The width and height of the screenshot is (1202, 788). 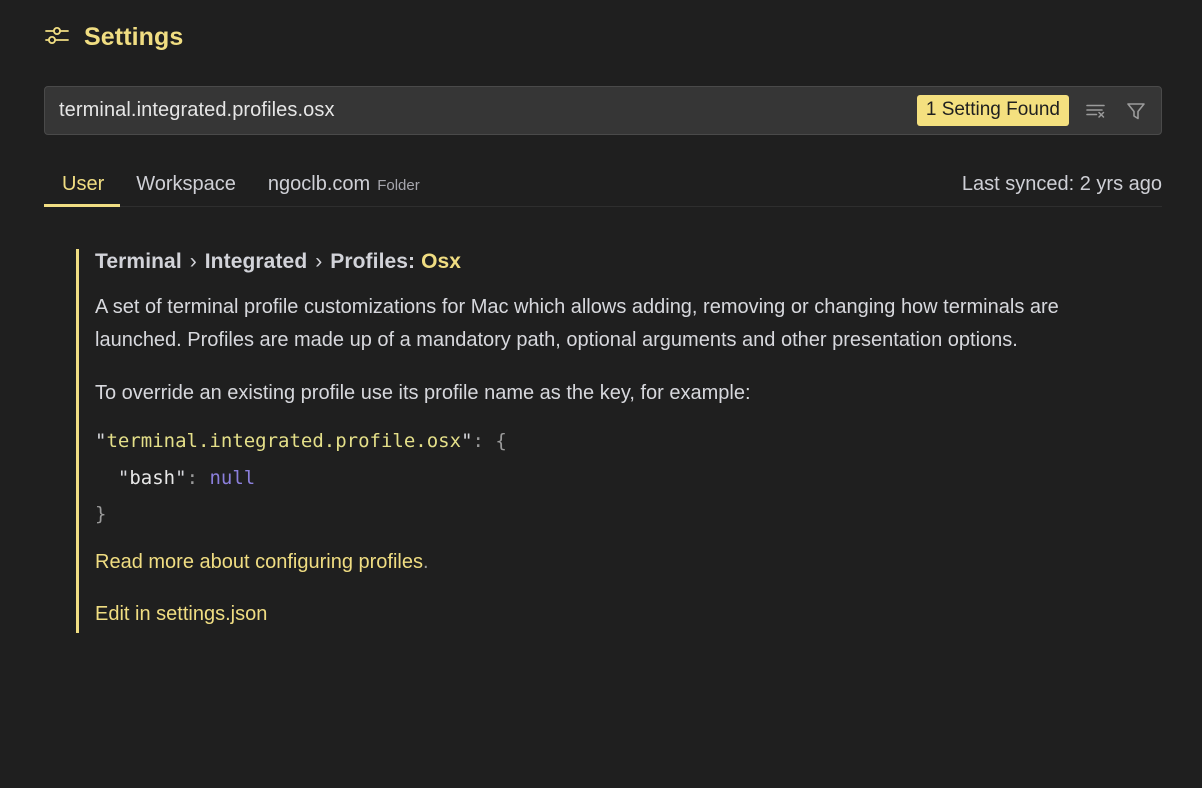 What do you see at coordinates (628, 614) in the screenshot?
I see `edit-settings-json-row: Edit in settings.json` at bounding box center [628, 614].